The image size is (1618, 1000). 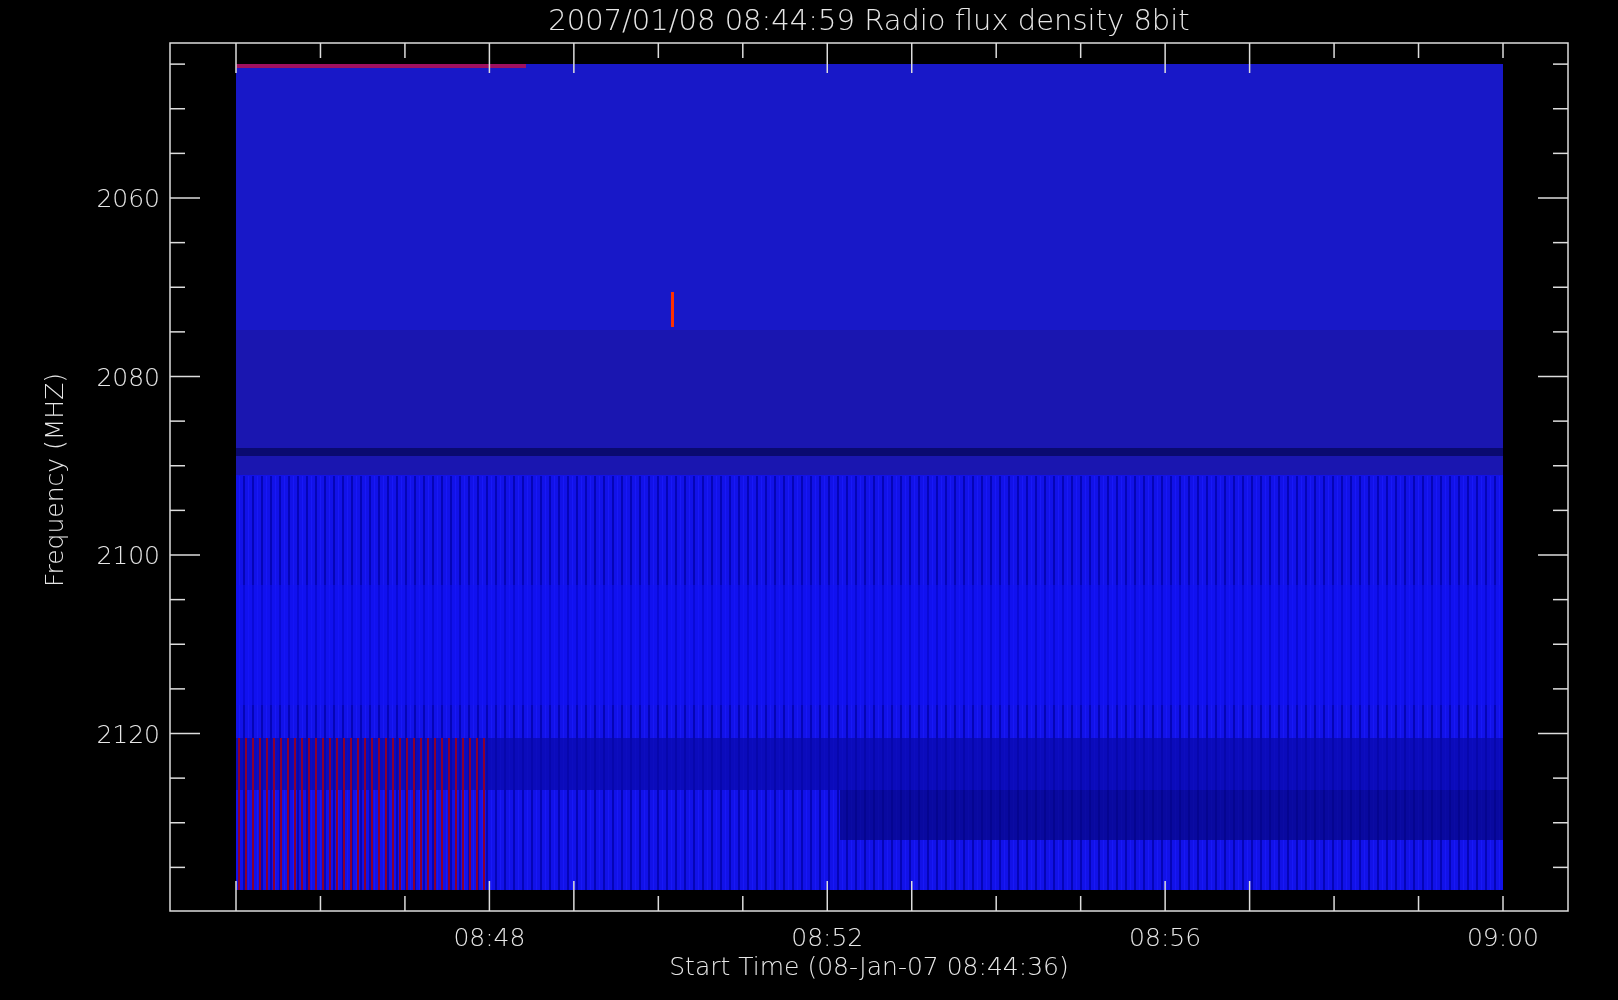 I want to click on chart-title: 2007/01/08 08:44:59 Radio flux density 8bit, so click(x=869, y=20).